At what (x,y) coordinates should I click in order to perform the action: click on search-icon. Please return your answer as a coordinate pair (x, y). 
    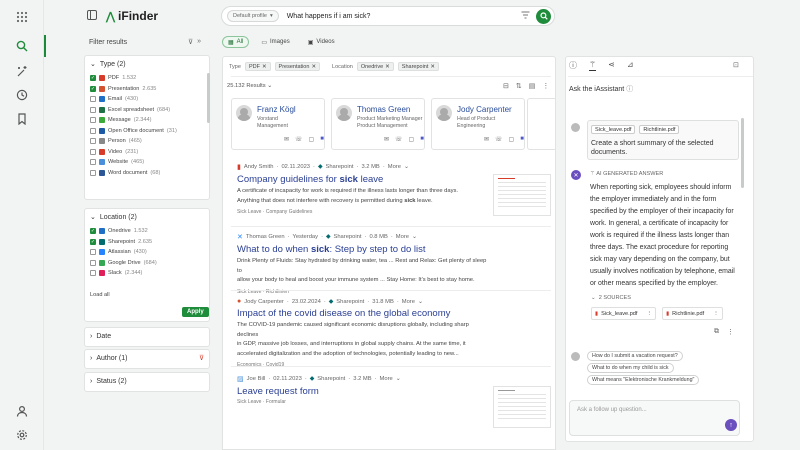
    Looking at the image, I should click on (22, 46).